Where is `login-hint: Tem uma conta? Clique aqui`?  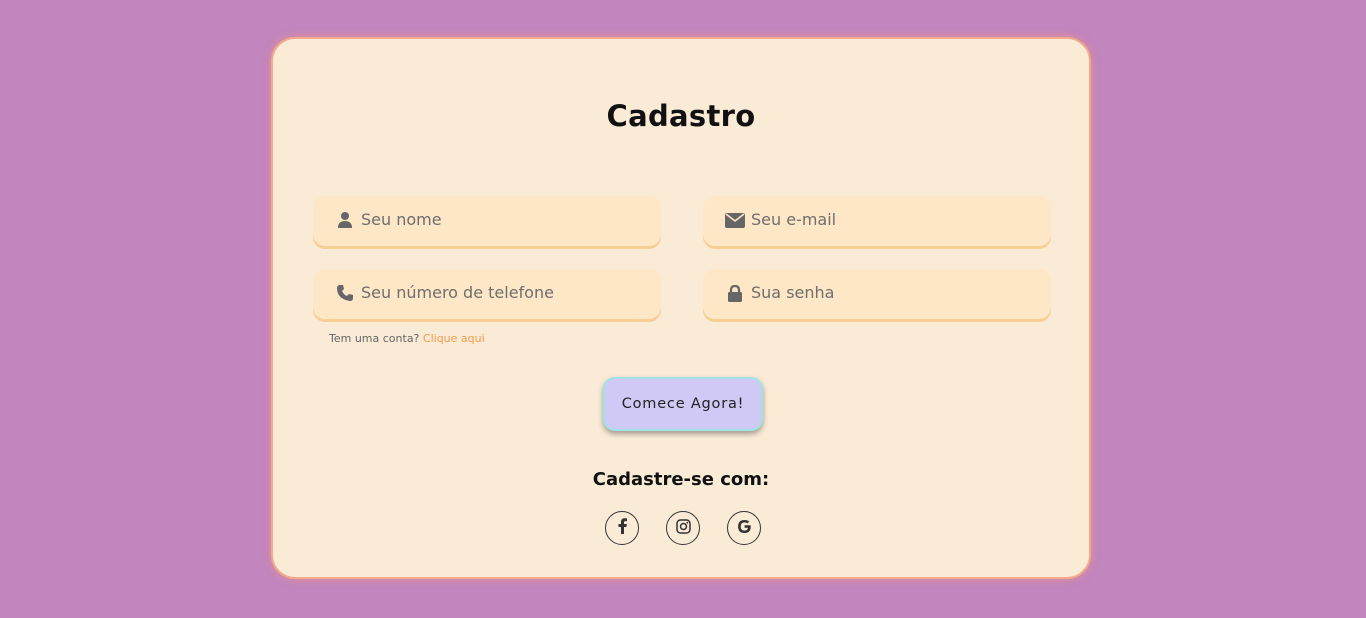 login-hint: Tem uma conta? Clique aqui is located at coordinates (407, 338).